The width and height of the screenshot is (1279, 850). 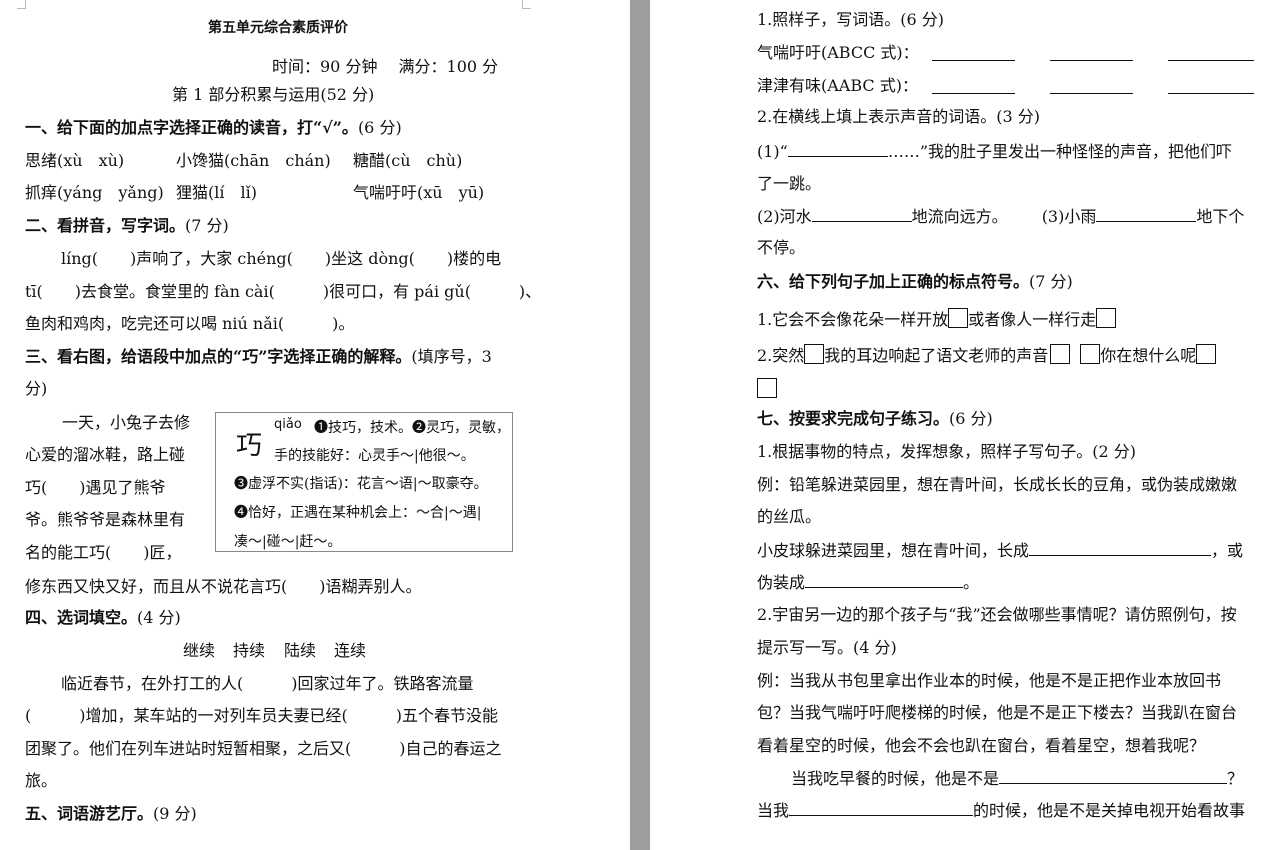 I want to click on q1-row1: 思绪(xù xù), so click(x=74, y=161).